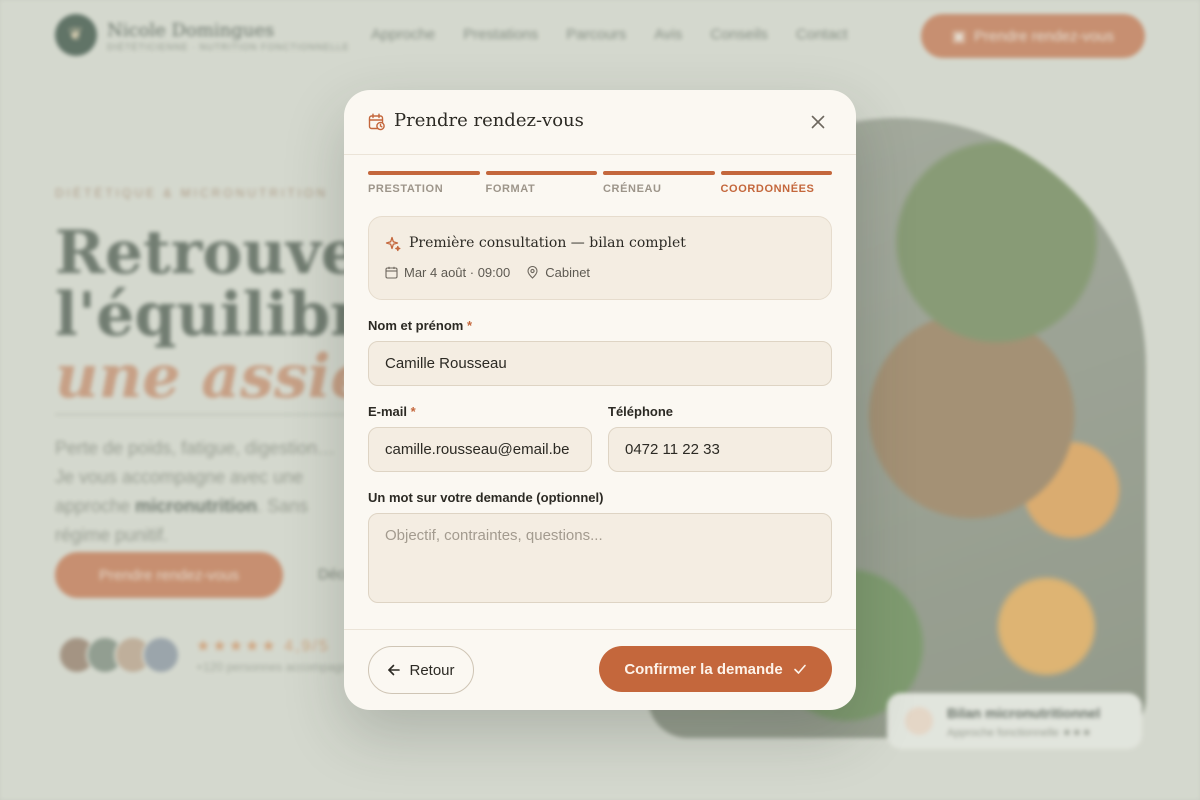  Describe the element at coordinates (406, 189) in the screenshot. I see `step-label: PRESTATION` at that location.